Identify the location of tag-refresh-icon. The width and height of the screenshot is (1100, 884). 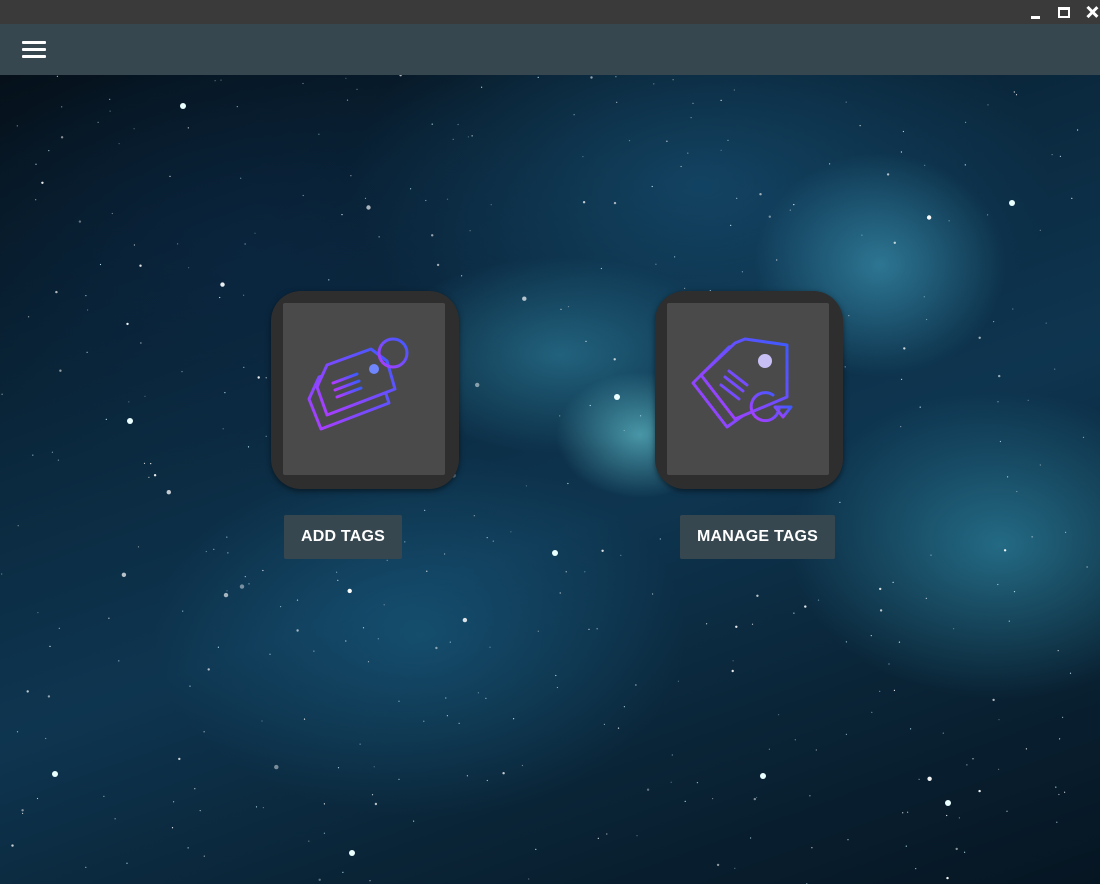
(742, 383).